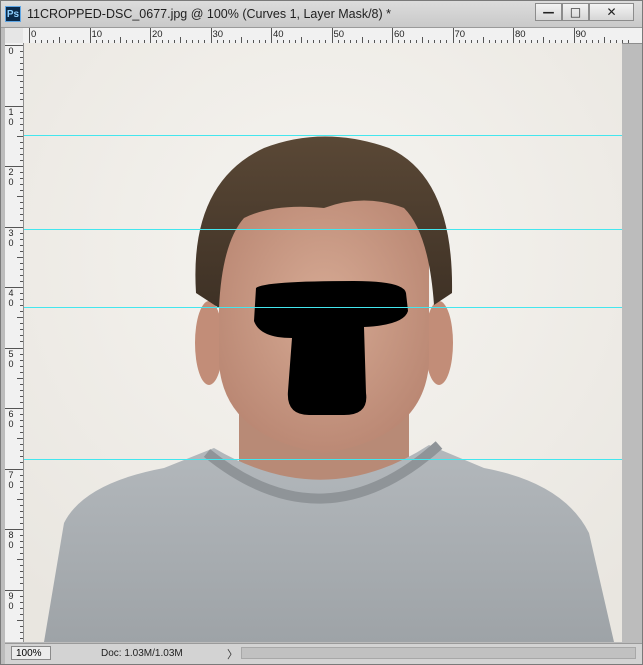  What do you see at coordinates (11, 353) in the screenshot?
I see `ruler-label: 5` at bounding box center [11, 353].